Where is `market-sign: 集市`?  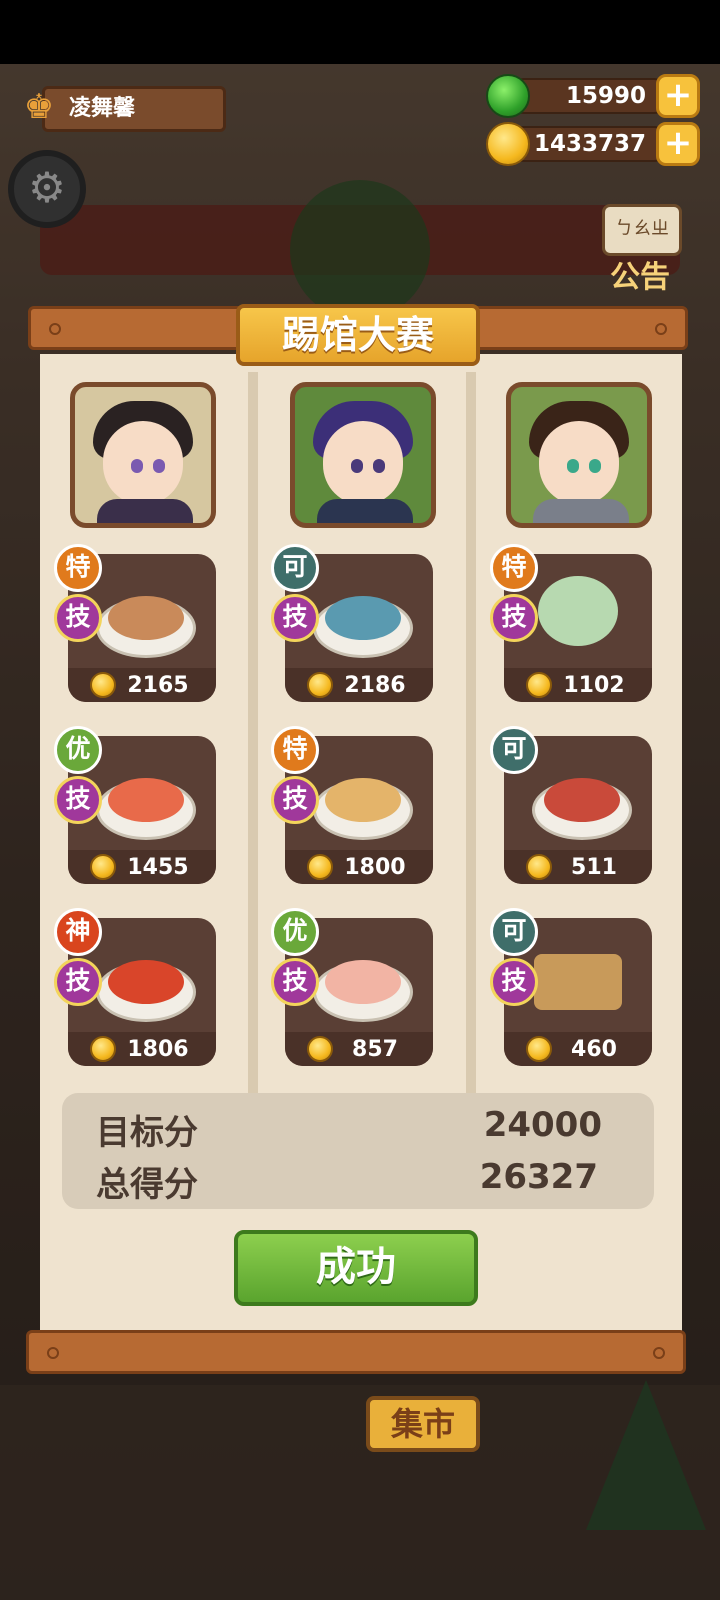 market-sign: 集市 is located at coordinates (423, 1424).